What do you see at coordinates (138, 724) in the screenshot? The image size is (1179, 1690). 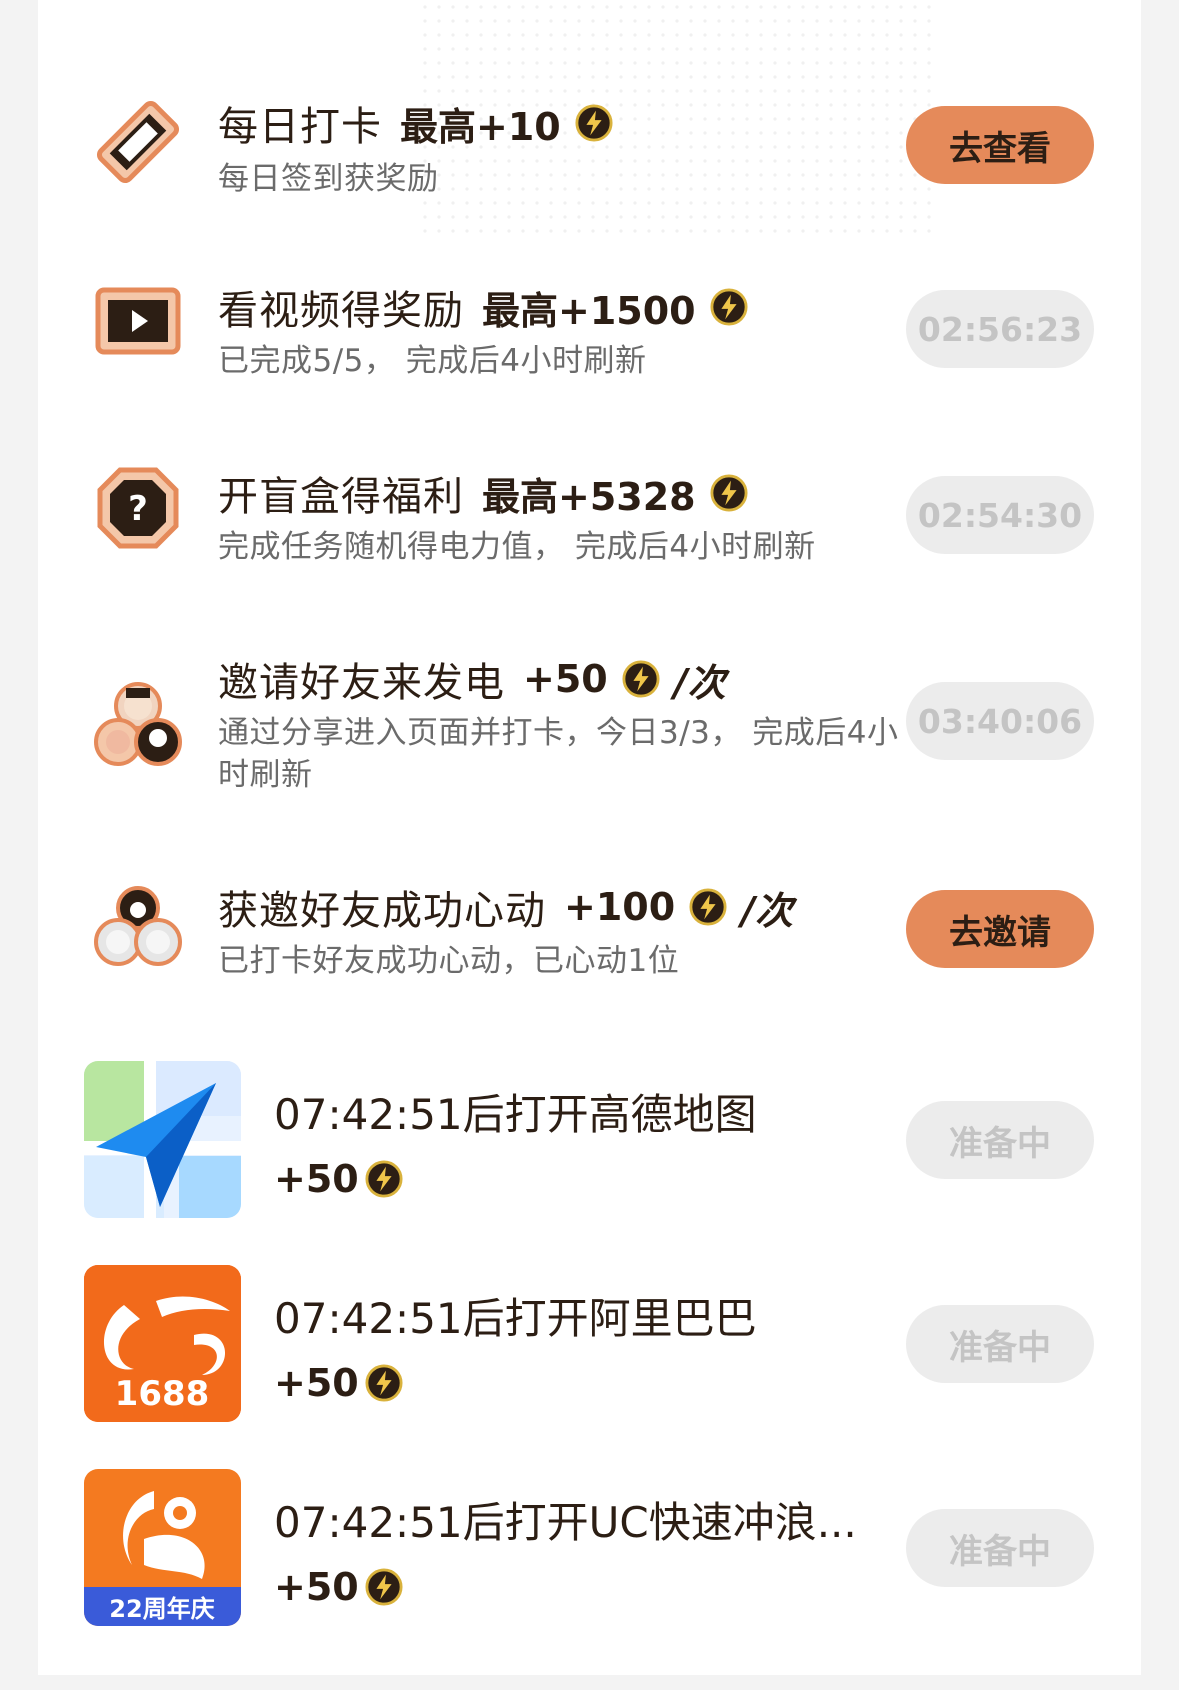 I see `friends-avatars-icon` at bounding box center [138, 724].